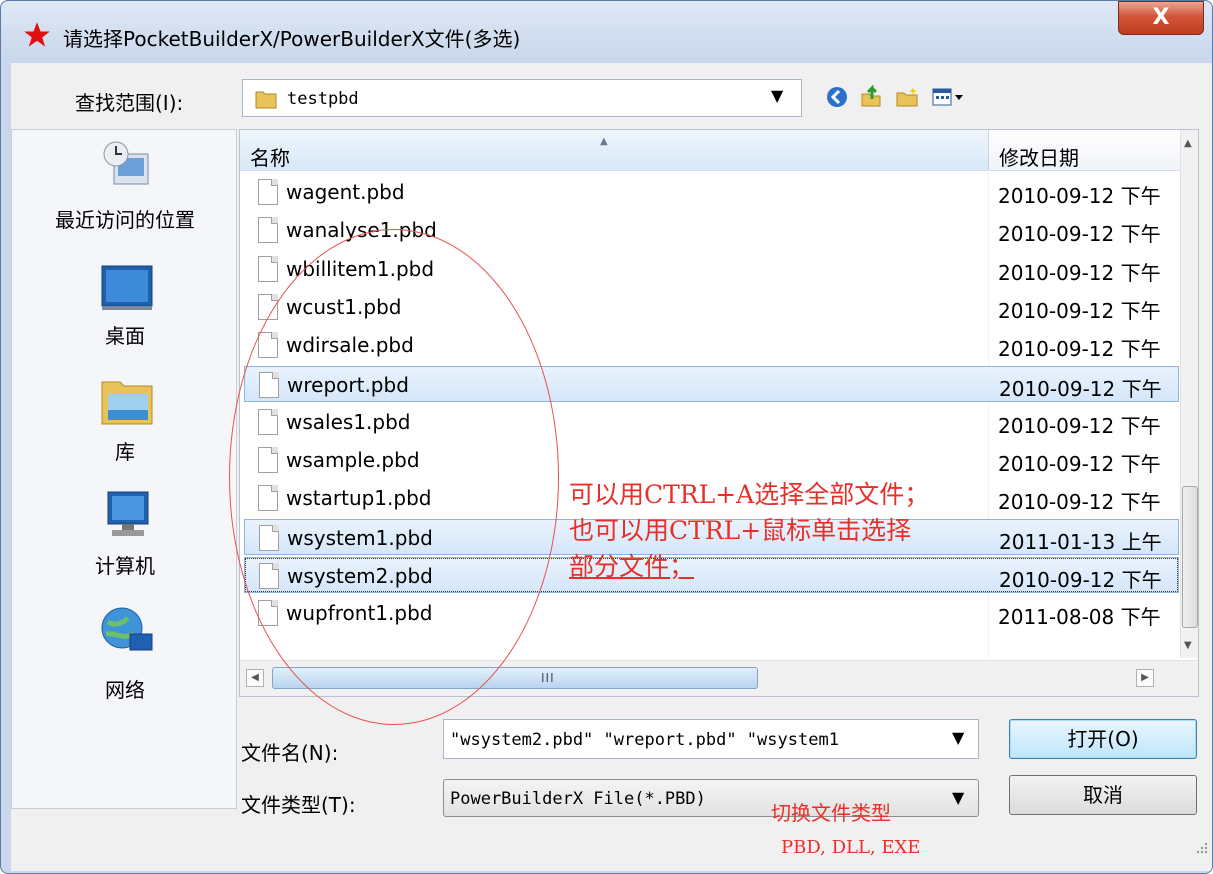  Describe the element at coordinates (1103, 795) in the screenshot. I see `cancel-button: 取消` at that location.